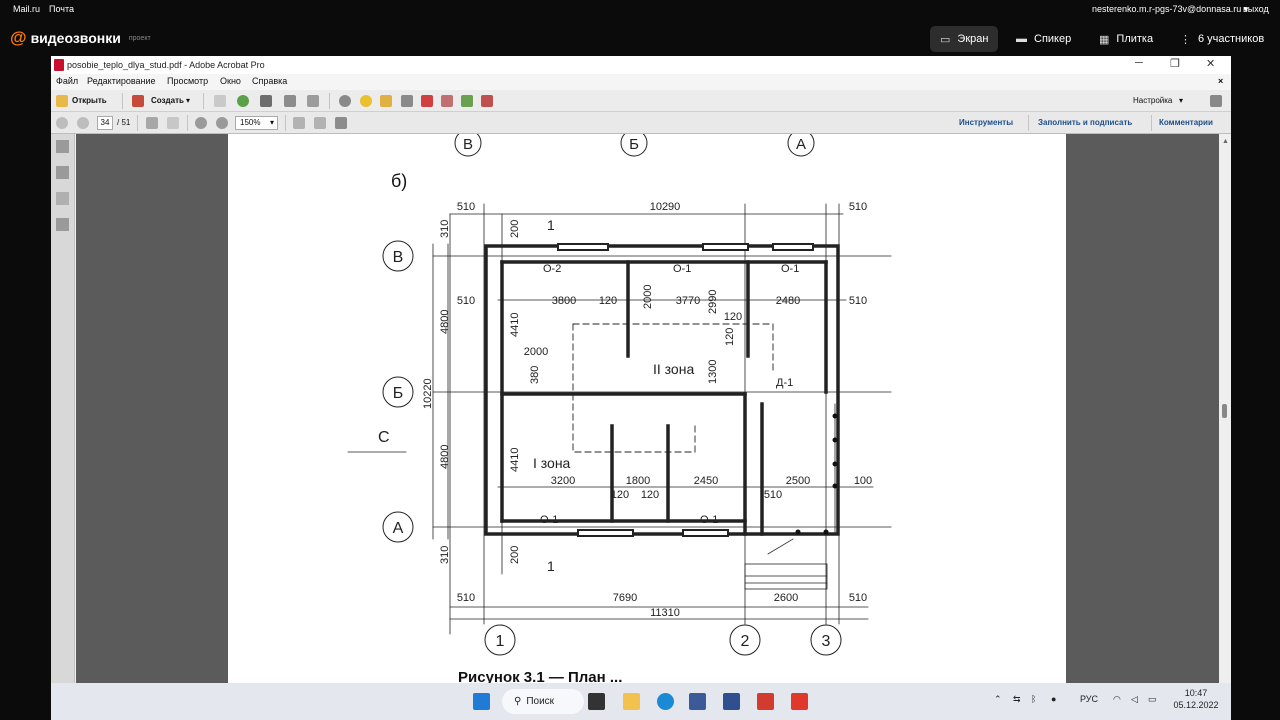 The height and width of the screenshot is (720, 1280). What do you see at coordinates (341, 123) in the screenshot?
I see `read-mode-icon` at bounding box center [341, 123].